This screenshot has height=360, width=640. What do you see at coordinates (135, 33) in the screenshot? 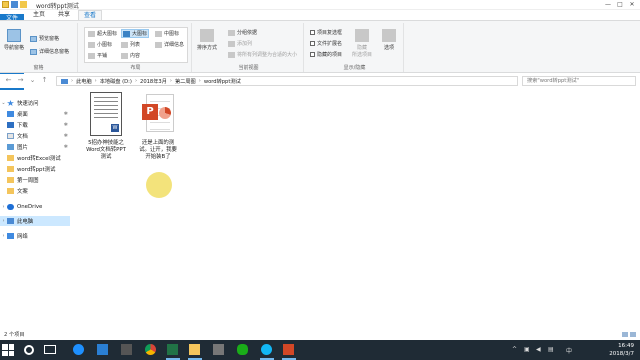
I see `layout-large-icons: 大图标` at bounding box center [135, 33].